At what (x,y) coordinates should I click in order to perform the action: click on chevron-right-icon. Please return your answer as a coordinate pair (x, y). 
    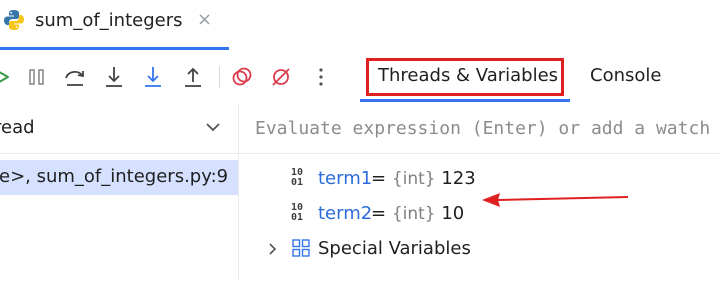
    Looking at the image, I should click on (272, 248).